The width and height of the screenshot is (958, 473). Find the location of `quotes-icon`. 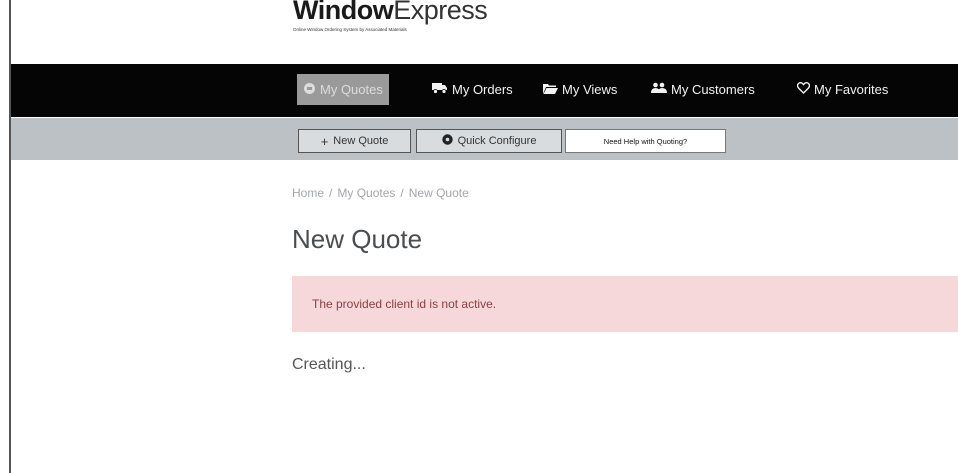

quotes-icon is located at coordinates (309, 90).